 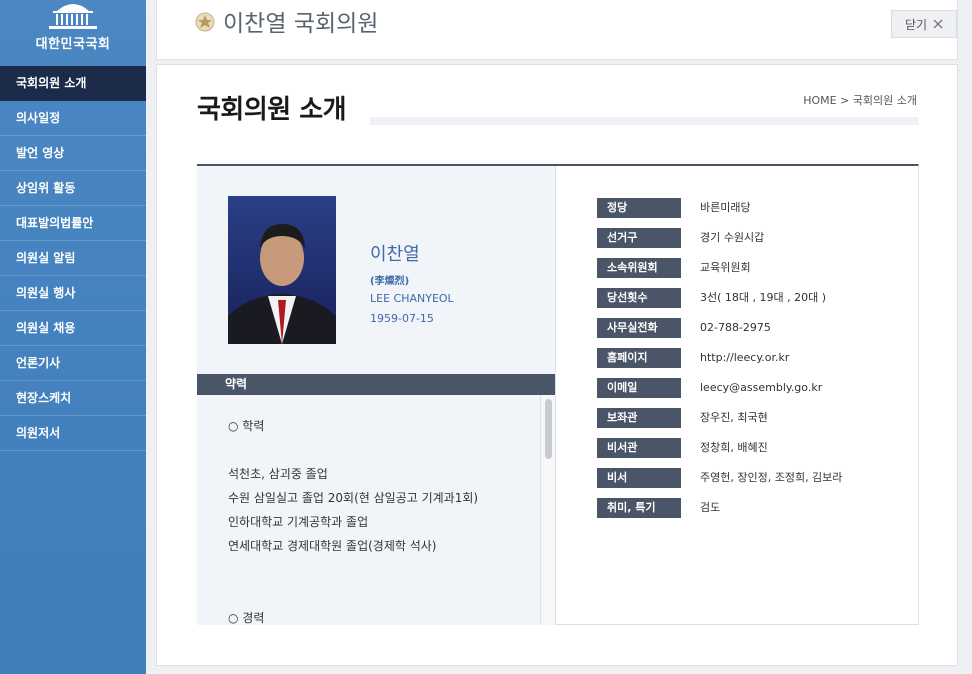 What do you see at coordinates (73, 223) in the screenshot?
I see `sidebar-item-4: 대표발의법률안` at bounding box center [73, 223].